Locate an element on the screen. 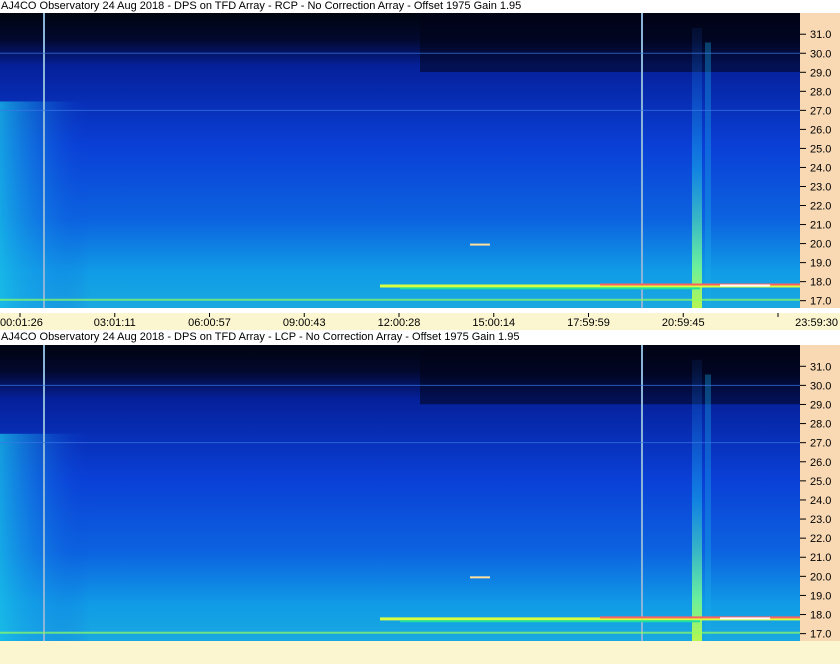  x-tick-label: 20:59:45 is located at coordinates (683, 323).